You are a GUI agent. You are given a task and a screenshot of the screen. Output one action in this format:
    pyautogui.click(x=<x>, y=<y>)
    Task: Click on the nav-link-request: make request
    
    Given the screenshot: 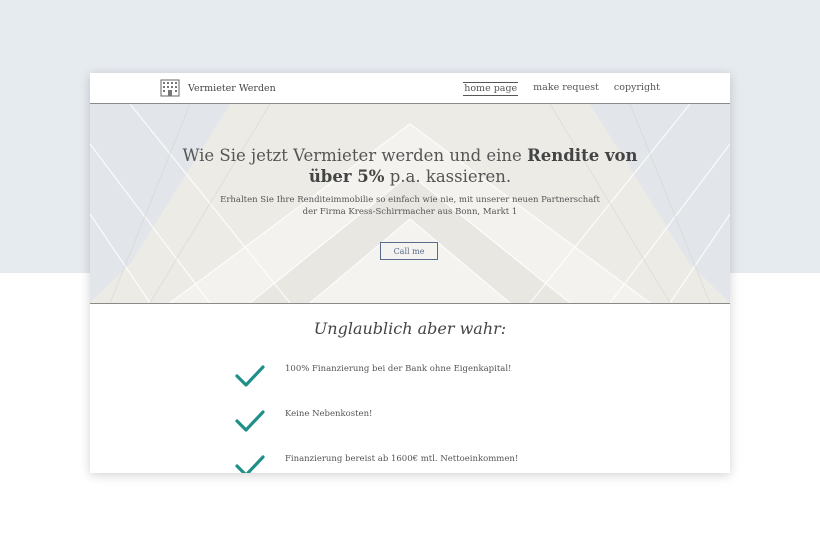 What is the action you would take?
    pyautogui.click(x=566, y=89)
    